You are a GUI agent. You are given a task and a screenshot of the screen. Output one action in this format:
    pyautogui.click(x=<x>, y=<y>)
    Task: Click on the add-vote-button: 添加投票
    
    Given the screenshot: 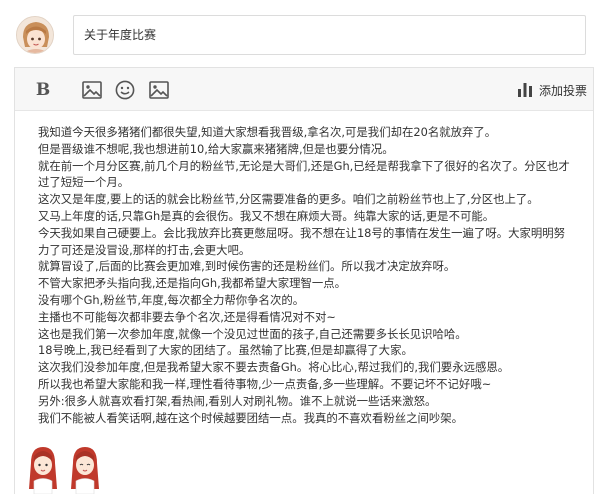 What is the action you would take?
    pyautogui.click(x=552, y=90)
    